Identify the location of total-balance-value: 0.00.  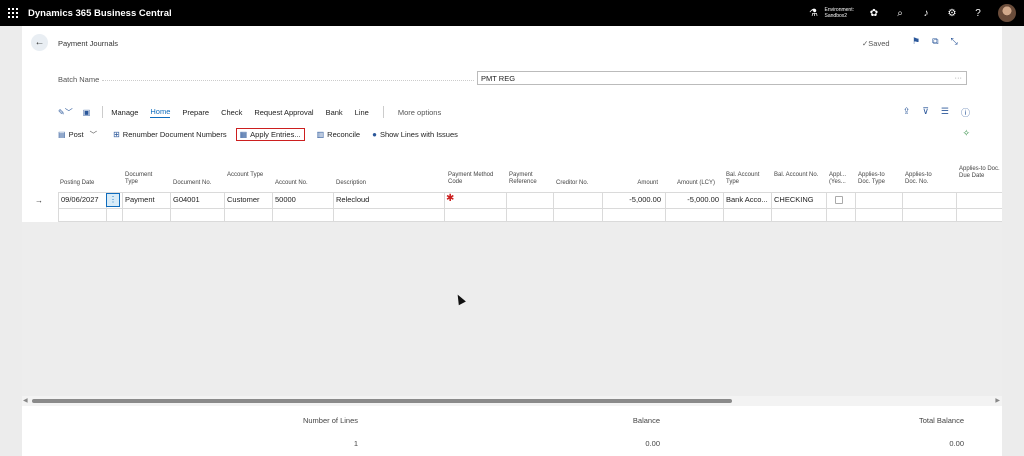
(956, 443).